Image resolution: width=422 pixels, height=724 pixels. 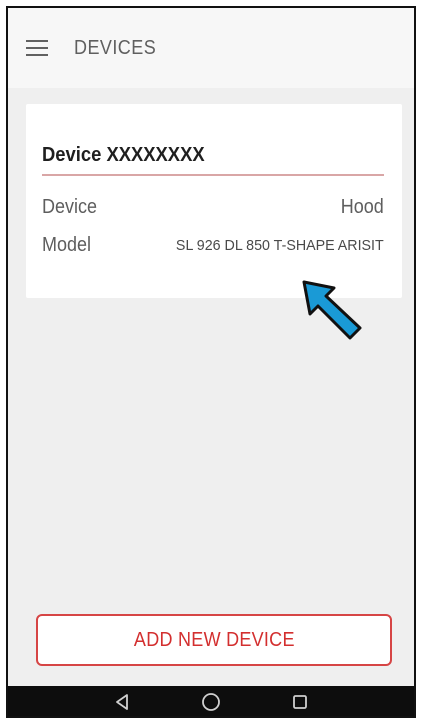 I want to click on device-name: Device XXXXXXXX, so click(x=123, y=155).